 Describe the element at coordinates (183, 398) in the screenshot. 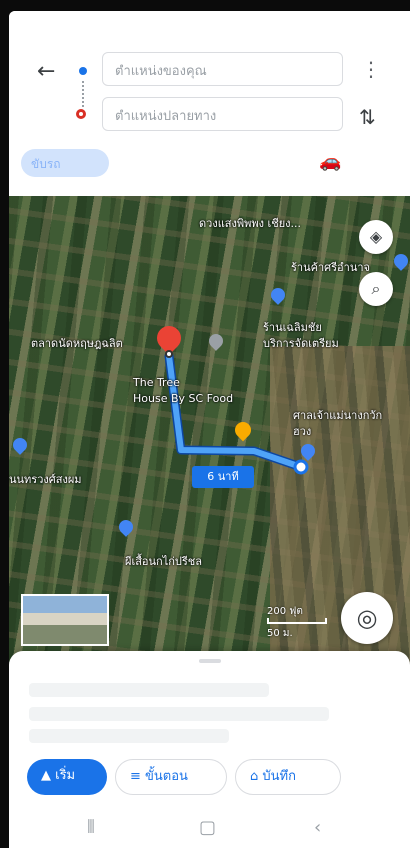

I see `map-label-tree-house-2: House By SC Food` at that location.